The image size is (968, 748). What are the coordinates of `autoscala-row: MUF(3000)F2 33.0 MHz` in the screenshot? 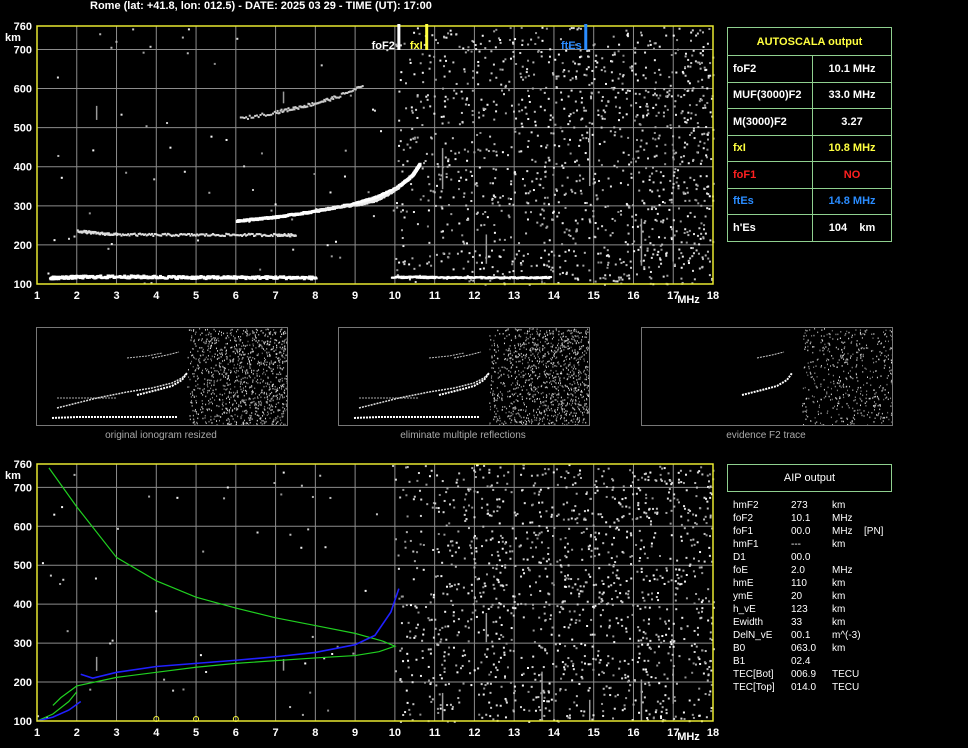 It's located at (809, 94).